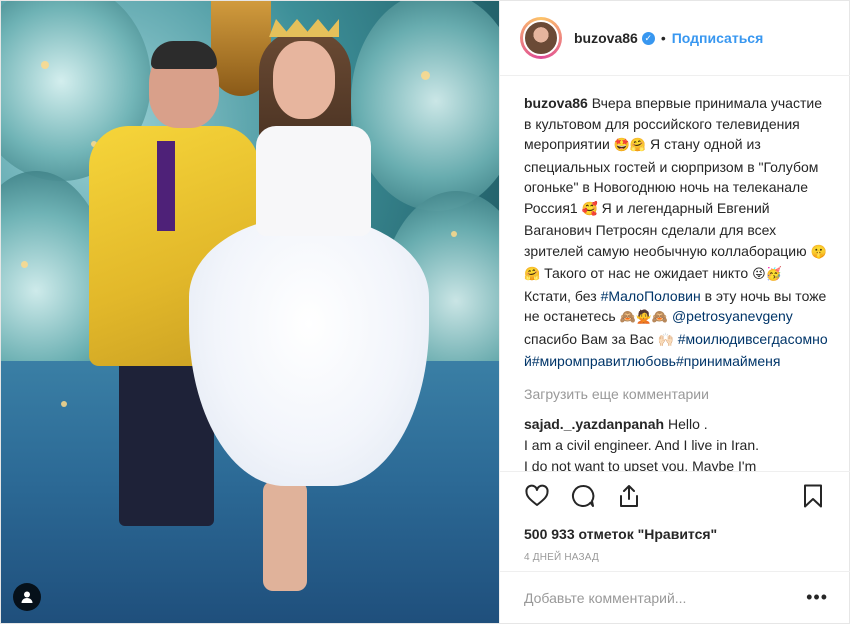 Image resolution: width=850 pixels, height=624 pixels. Describe the element at coordinates (556, 103) in the screenshot. I see `caption-username: buzova86` at that location.